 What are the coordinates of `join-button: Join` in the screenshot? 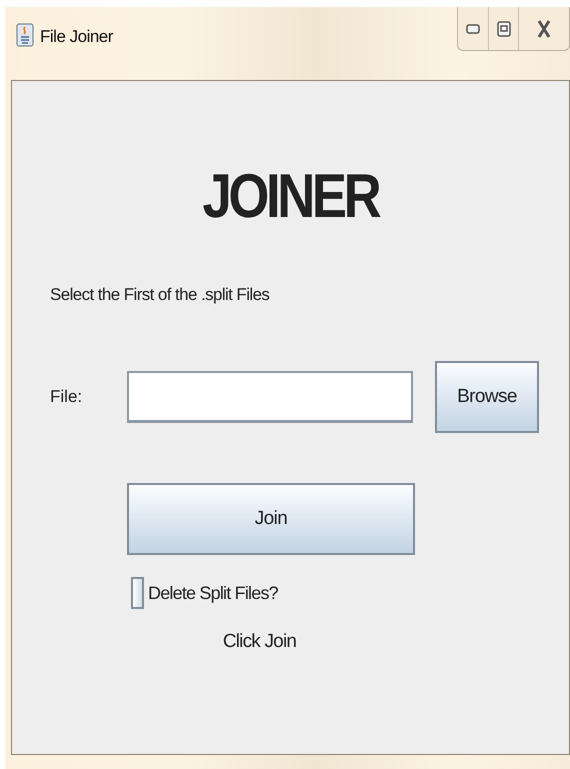 It's located at (271, 519).